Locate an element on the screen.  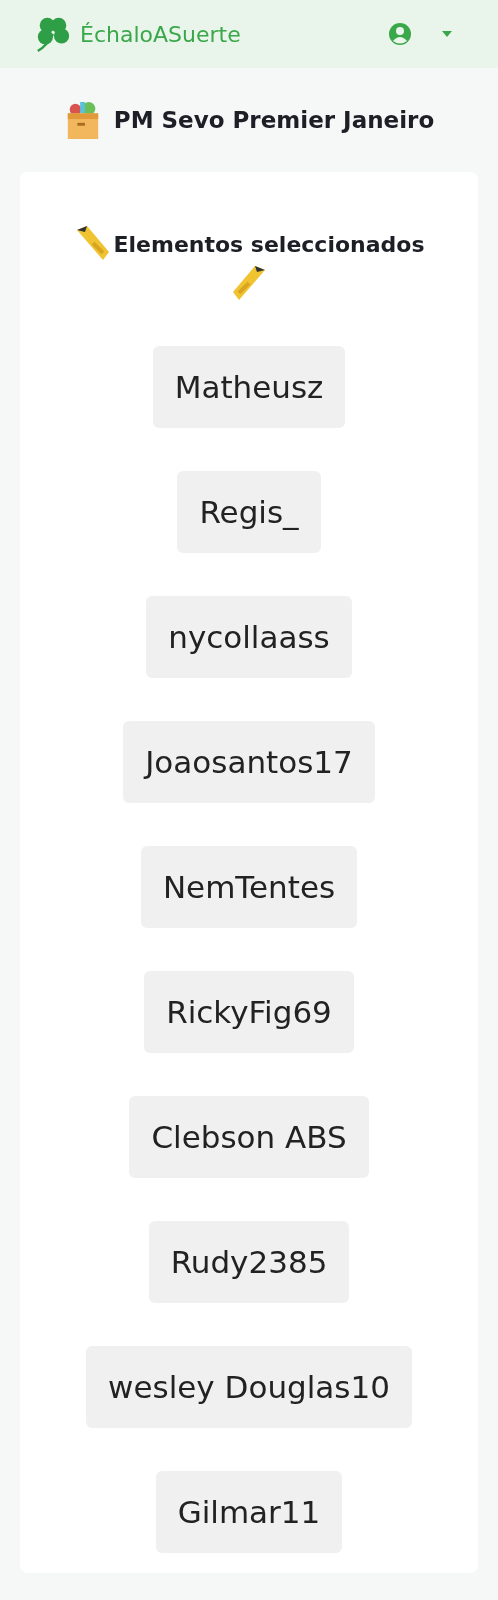
selected-item: Gilmar11 is located at coordinates (249, 1512).